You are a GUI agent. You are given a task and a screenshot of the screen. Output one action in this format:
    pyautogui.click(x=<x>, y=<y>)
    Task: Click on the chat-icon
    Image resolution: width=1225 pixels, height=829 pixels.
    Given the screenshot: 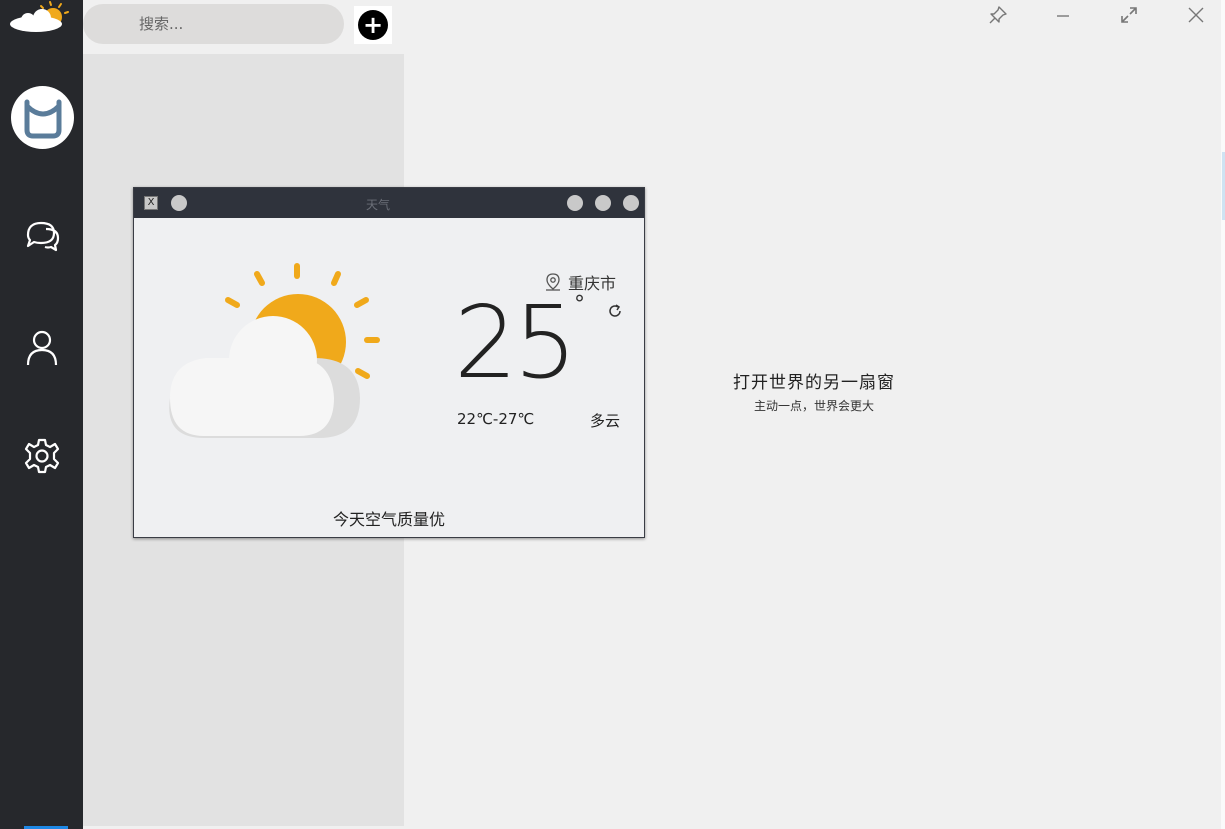 What is the action you would take?
    pyautogui.click(x=43, y=236)
    